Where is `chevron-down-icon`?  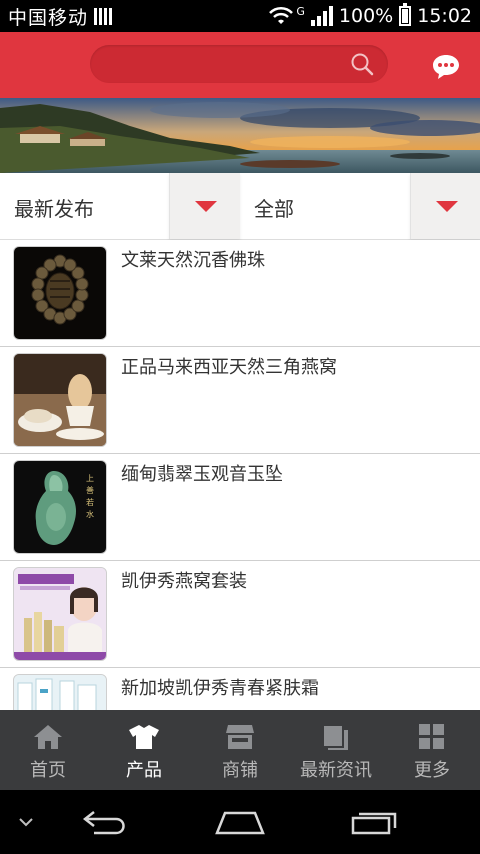 chevron-down-icon is located at coordinates (26, 822).